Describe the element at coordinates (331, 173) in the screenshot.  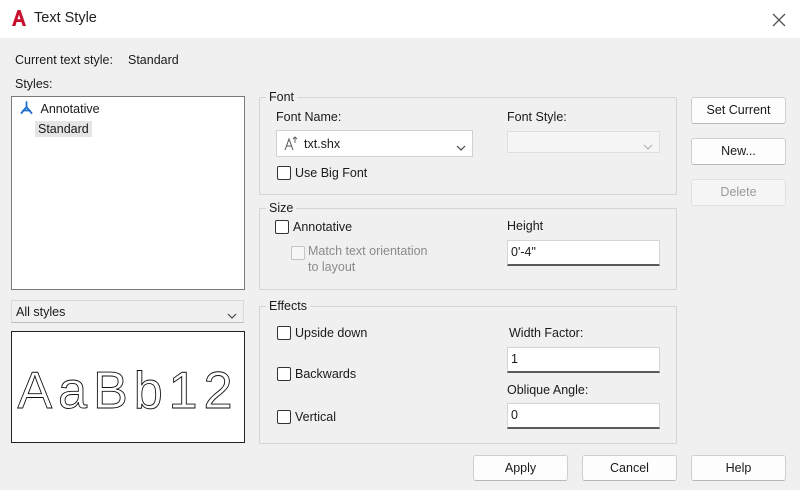
I see `use-big-font-label: Use Big Font` at that location.